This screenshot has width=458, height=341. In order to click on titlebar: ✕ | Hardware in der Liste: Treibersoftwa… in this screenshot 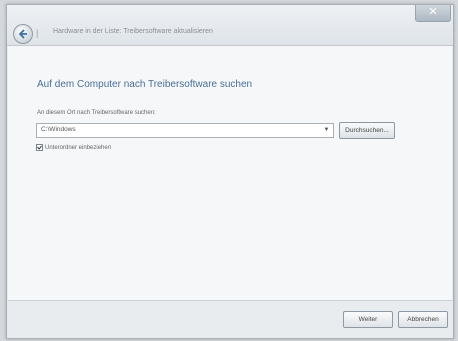, I will do `click(230, 25)`.